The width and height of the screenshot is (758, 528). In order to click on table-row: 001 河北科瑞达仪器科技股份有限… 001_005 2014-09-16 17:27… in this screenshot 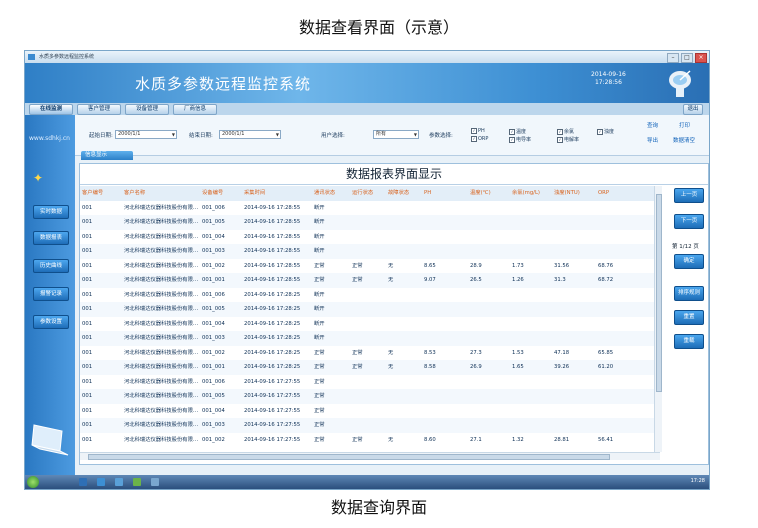, I will do `click(370, 396)`.